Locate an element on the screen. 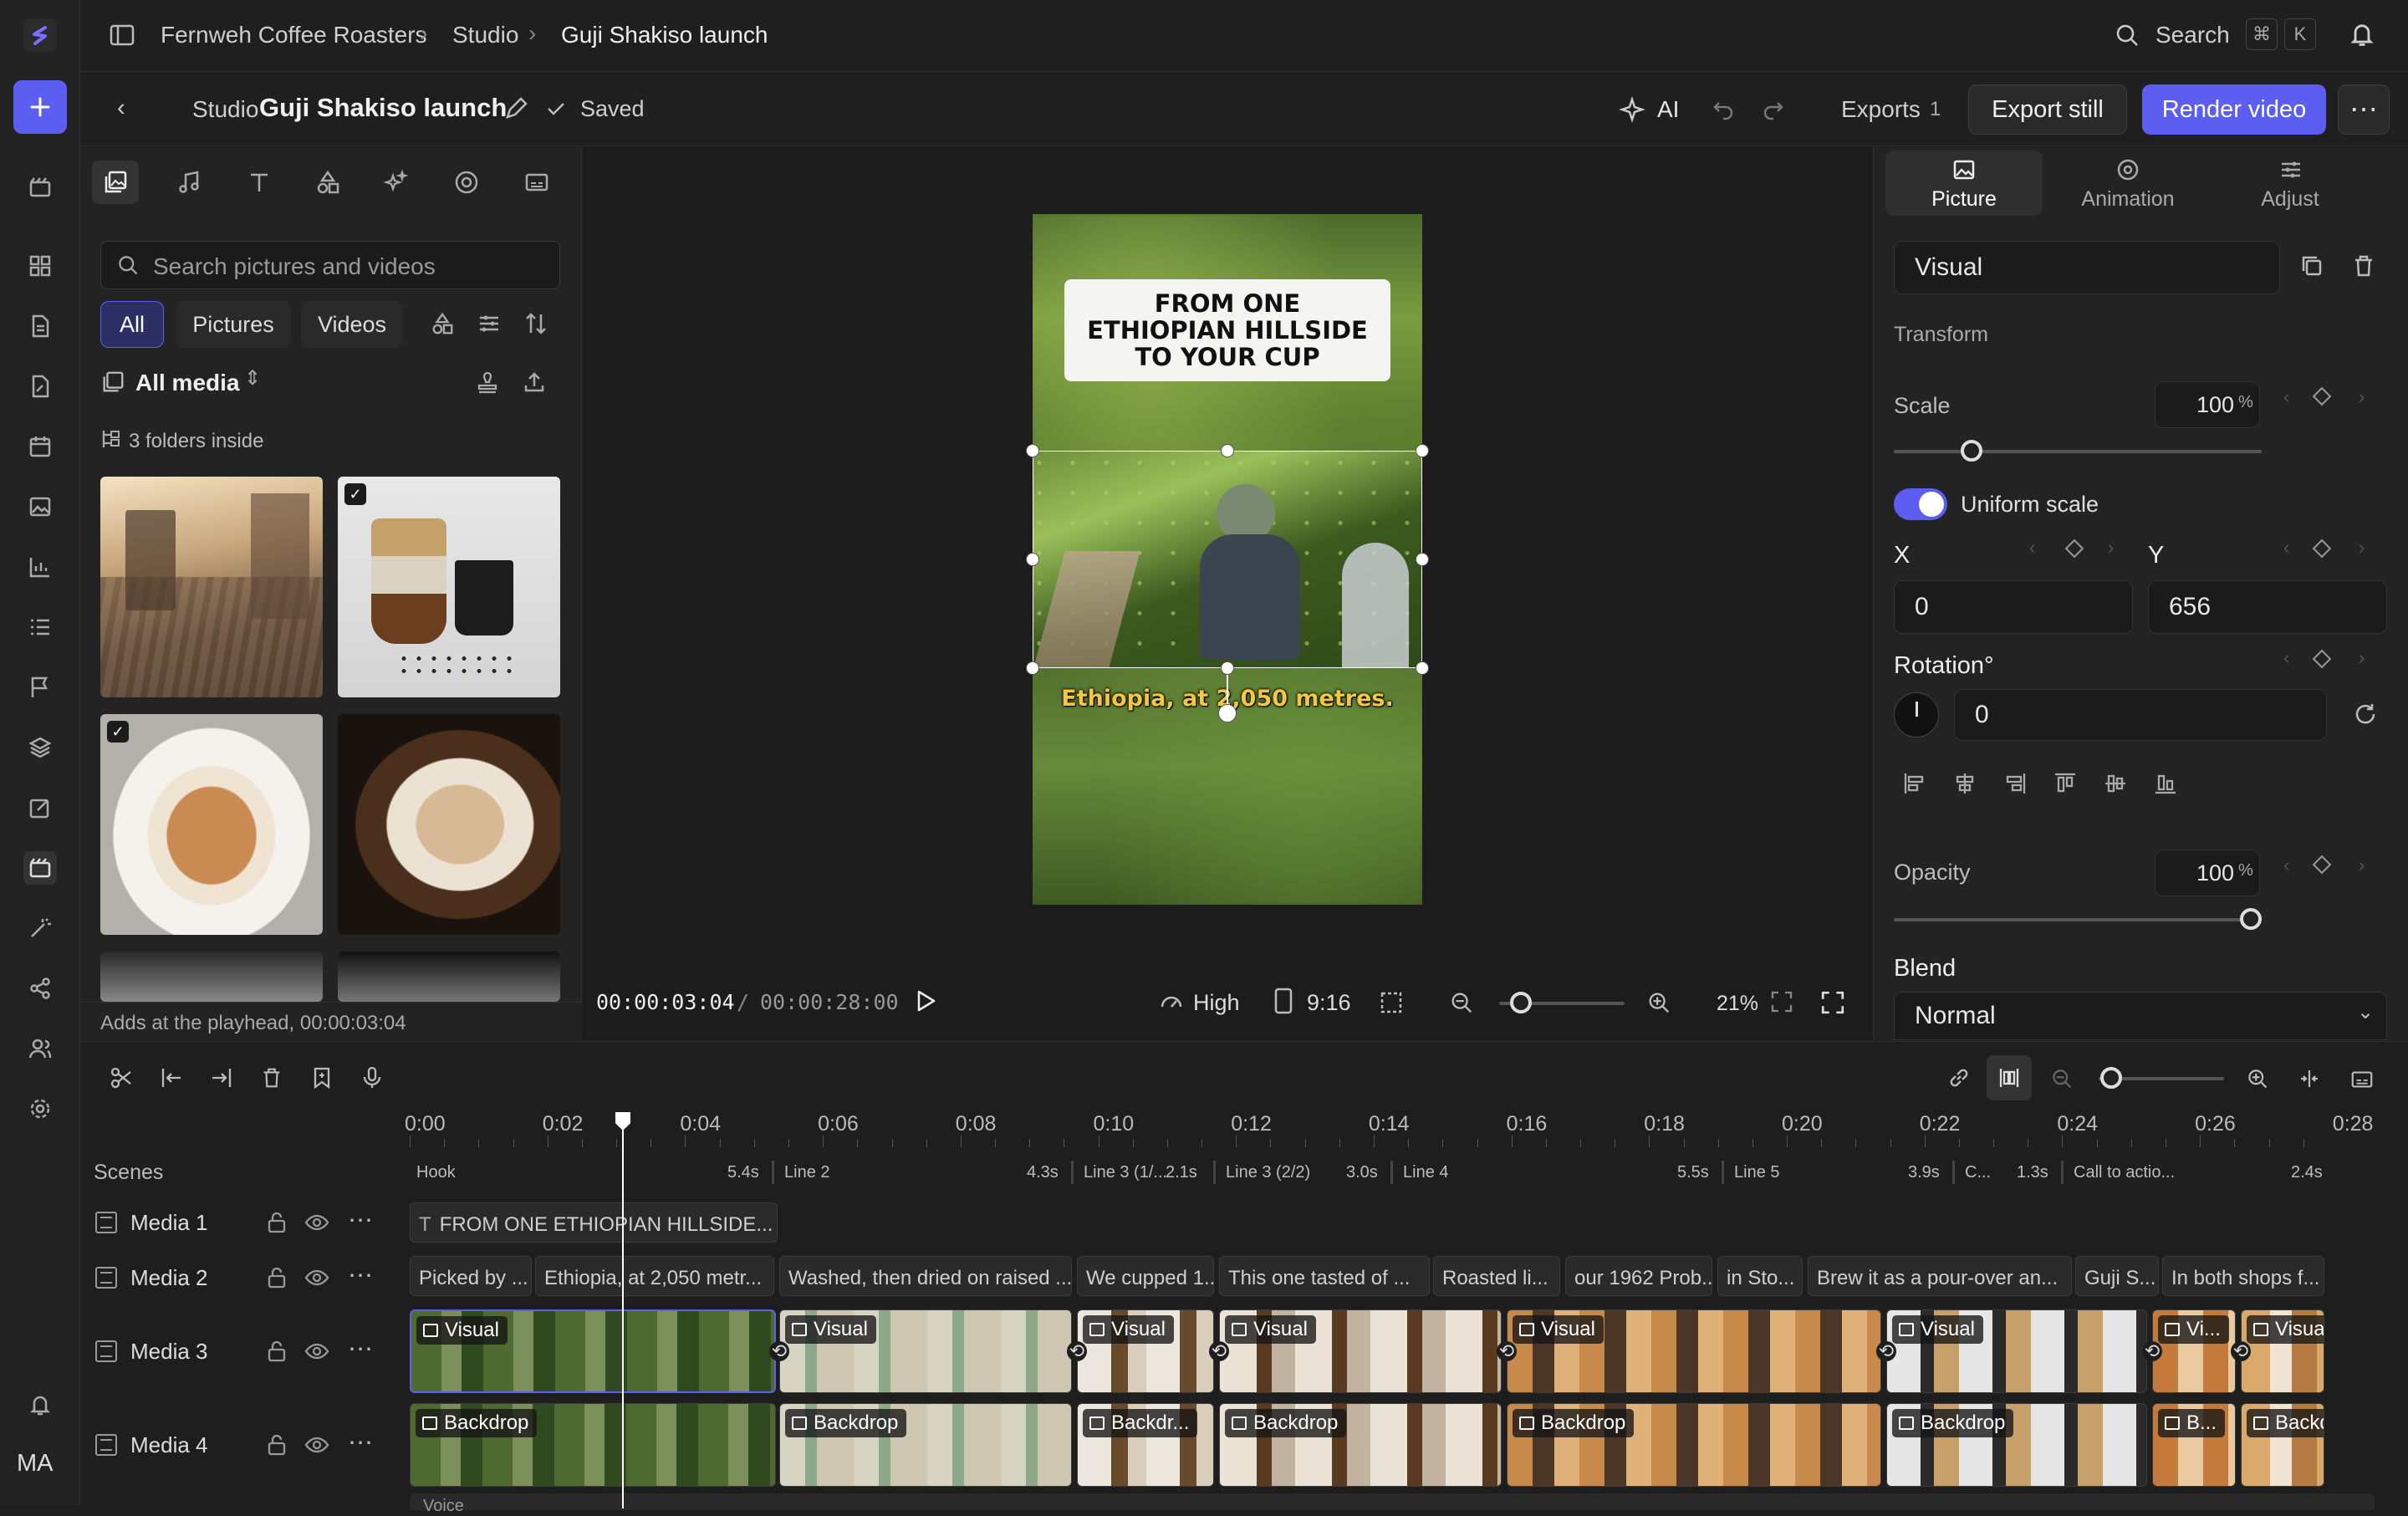  share-icon is located at coordinates (40, 988).